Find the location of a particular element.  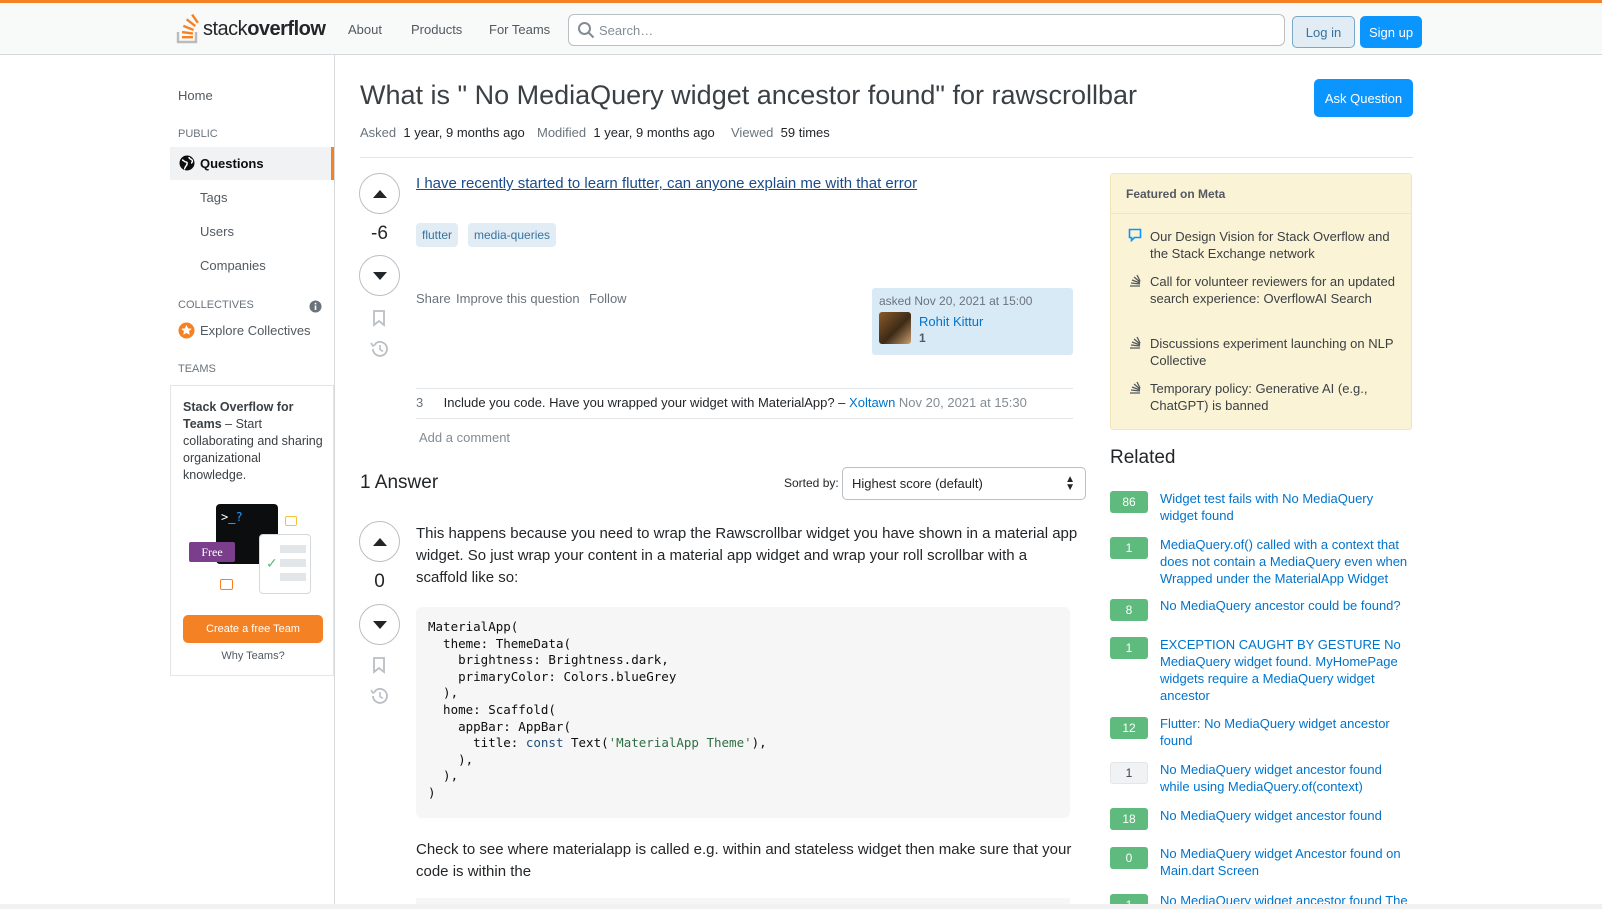

speech-bubble-icon is located at coordinates (1135, 235).